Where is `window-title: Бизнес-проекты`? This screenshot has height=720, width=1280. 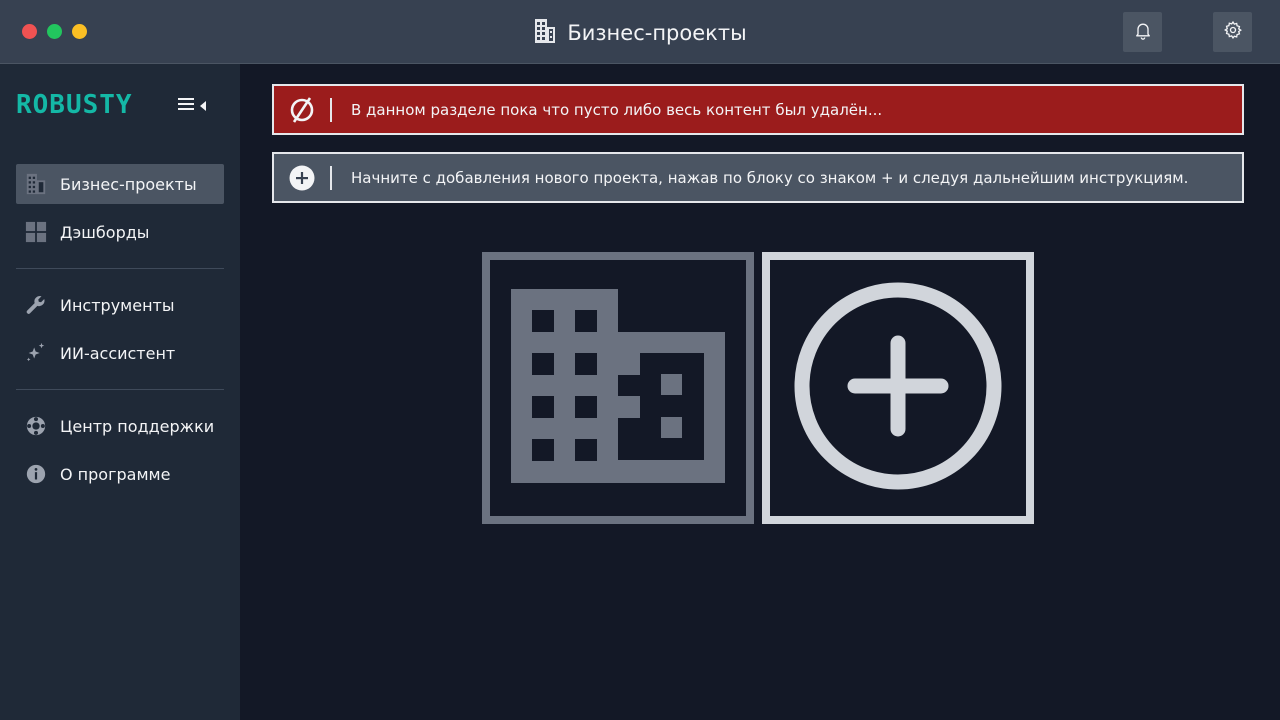
window-title: Бизнес-проекты is located at coordinates (657, 33).